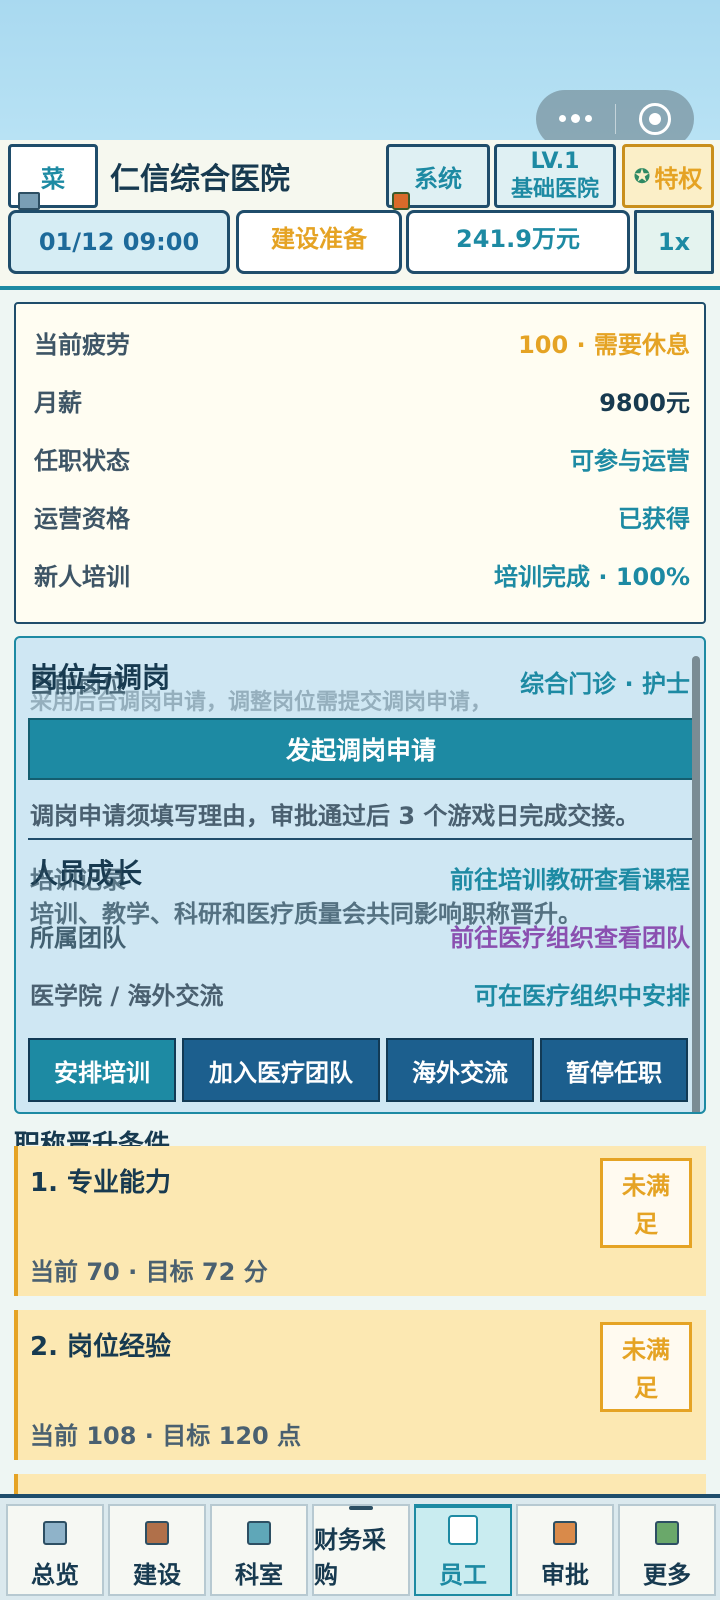 The width and height of the screenshot is (720, 1600). What do you see at coordinates (565, 1575) in the screenshot?
I see `tab-label: 审批` at bounding box center [565, 1575].